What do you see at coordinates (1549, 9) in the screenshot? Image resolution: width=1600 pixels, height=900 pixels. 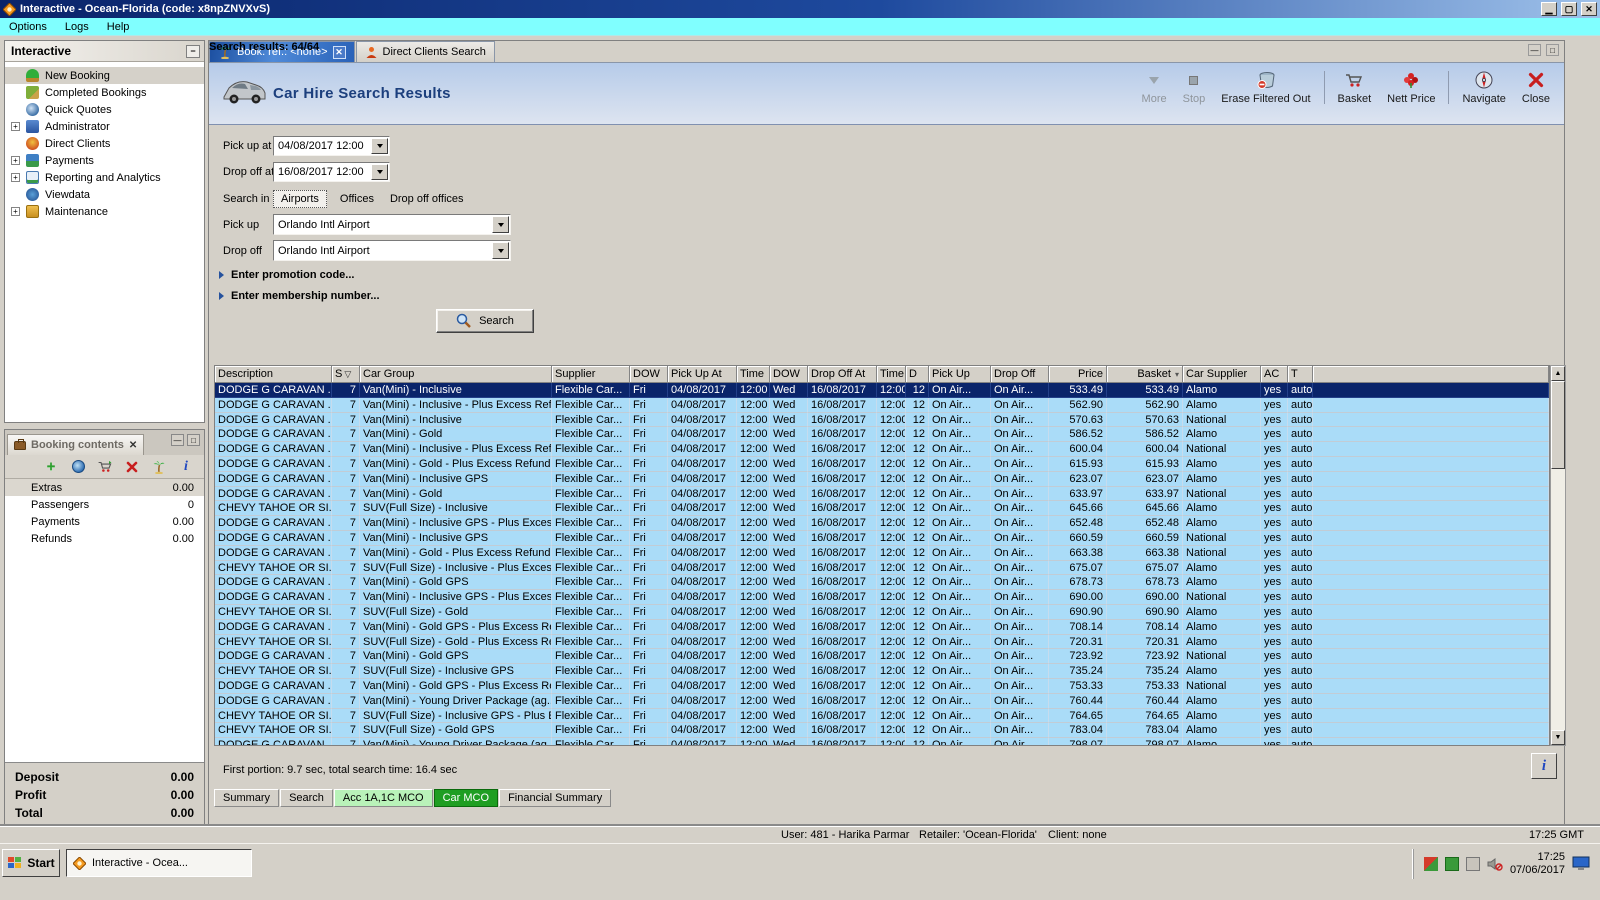 I see `minimize-icon: ▁` at bounding box center [1549, 9].